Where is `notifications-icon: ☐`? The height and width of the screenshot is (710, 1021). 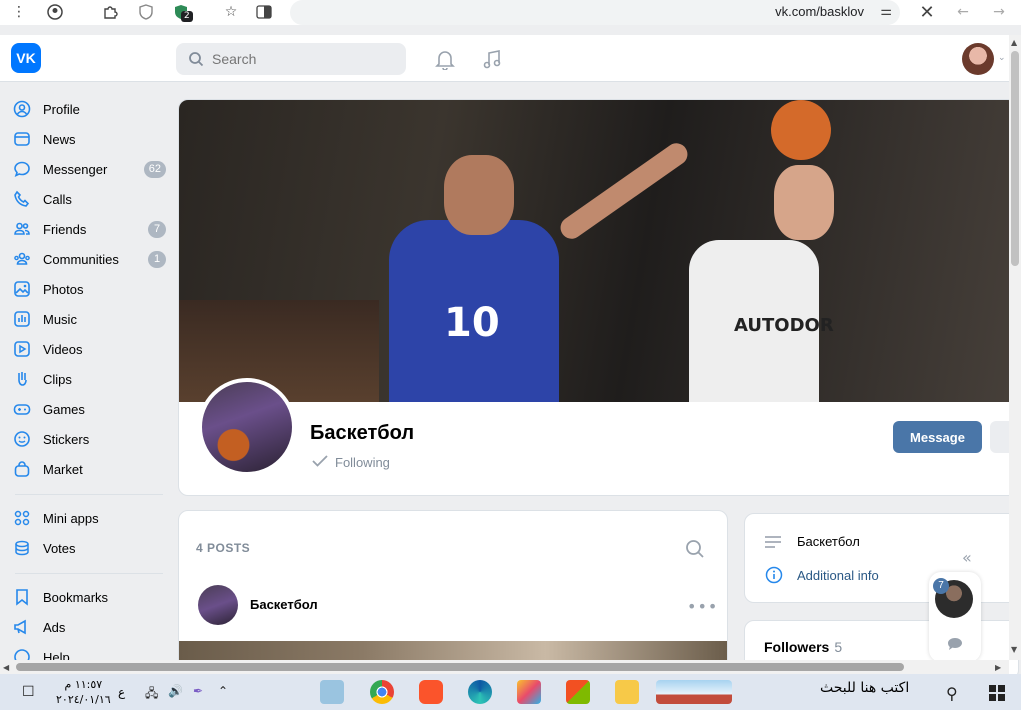
notifications-icon: ☐ is located at coordinates (28, 692).